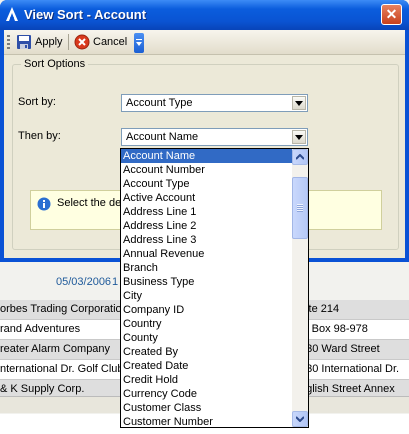 This screenshot has height=434, width=409. What do you see at coordinates (115, 282) in the screenshot?
I see `background-date-suffix: 1` at bounding box center [115, 282].